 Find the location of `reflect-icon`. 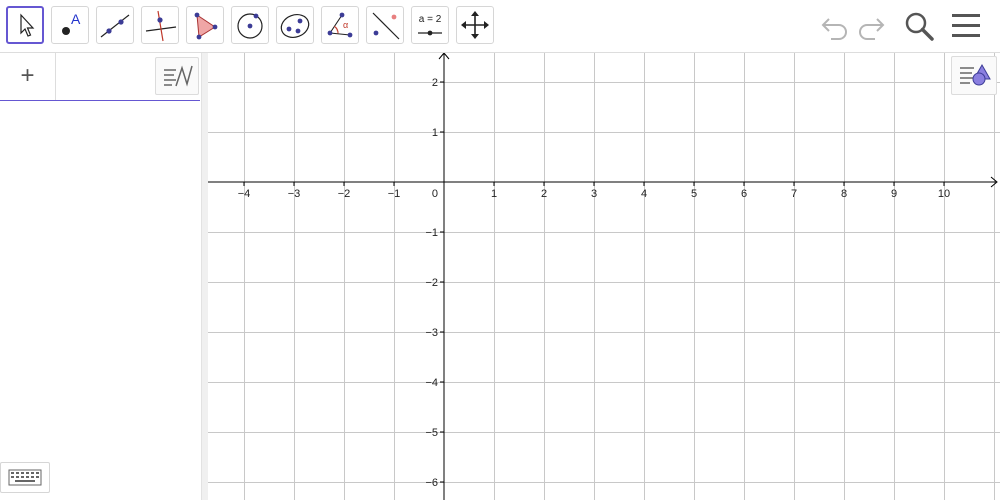

reflect-icon is located at coordinates (386, 26).